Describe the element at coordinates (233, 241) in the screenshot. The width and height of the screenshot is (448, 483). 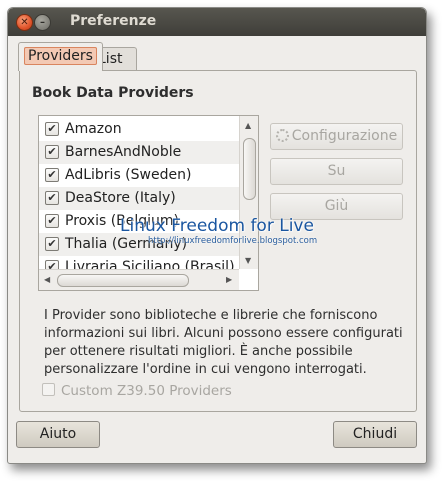
I see `watermark-url: http://linuxfreedomforlive.blogspot.com` at that location.